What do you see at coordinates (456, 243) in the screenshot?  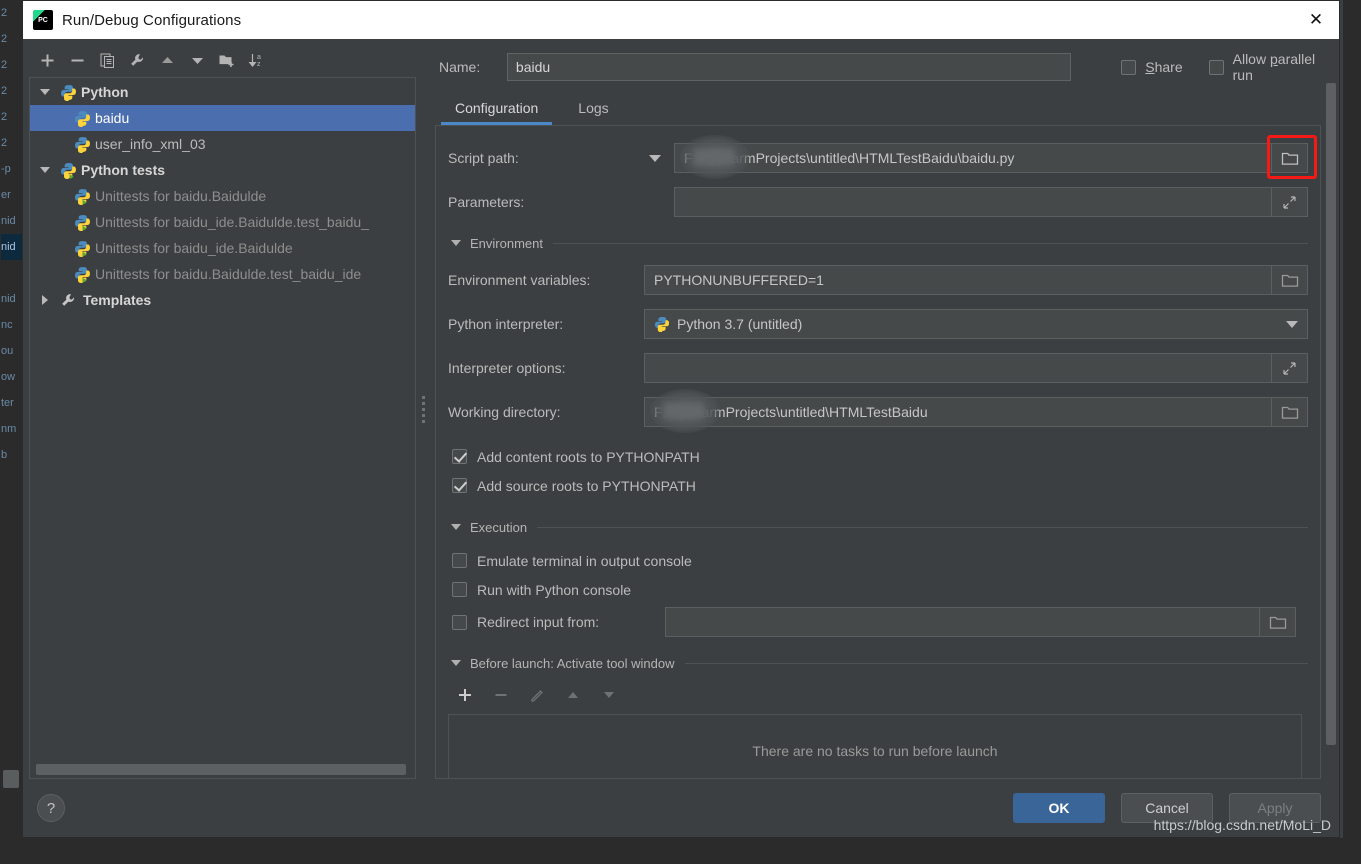 I see `environment-collapse-icon` at bounding box center [456, 243].